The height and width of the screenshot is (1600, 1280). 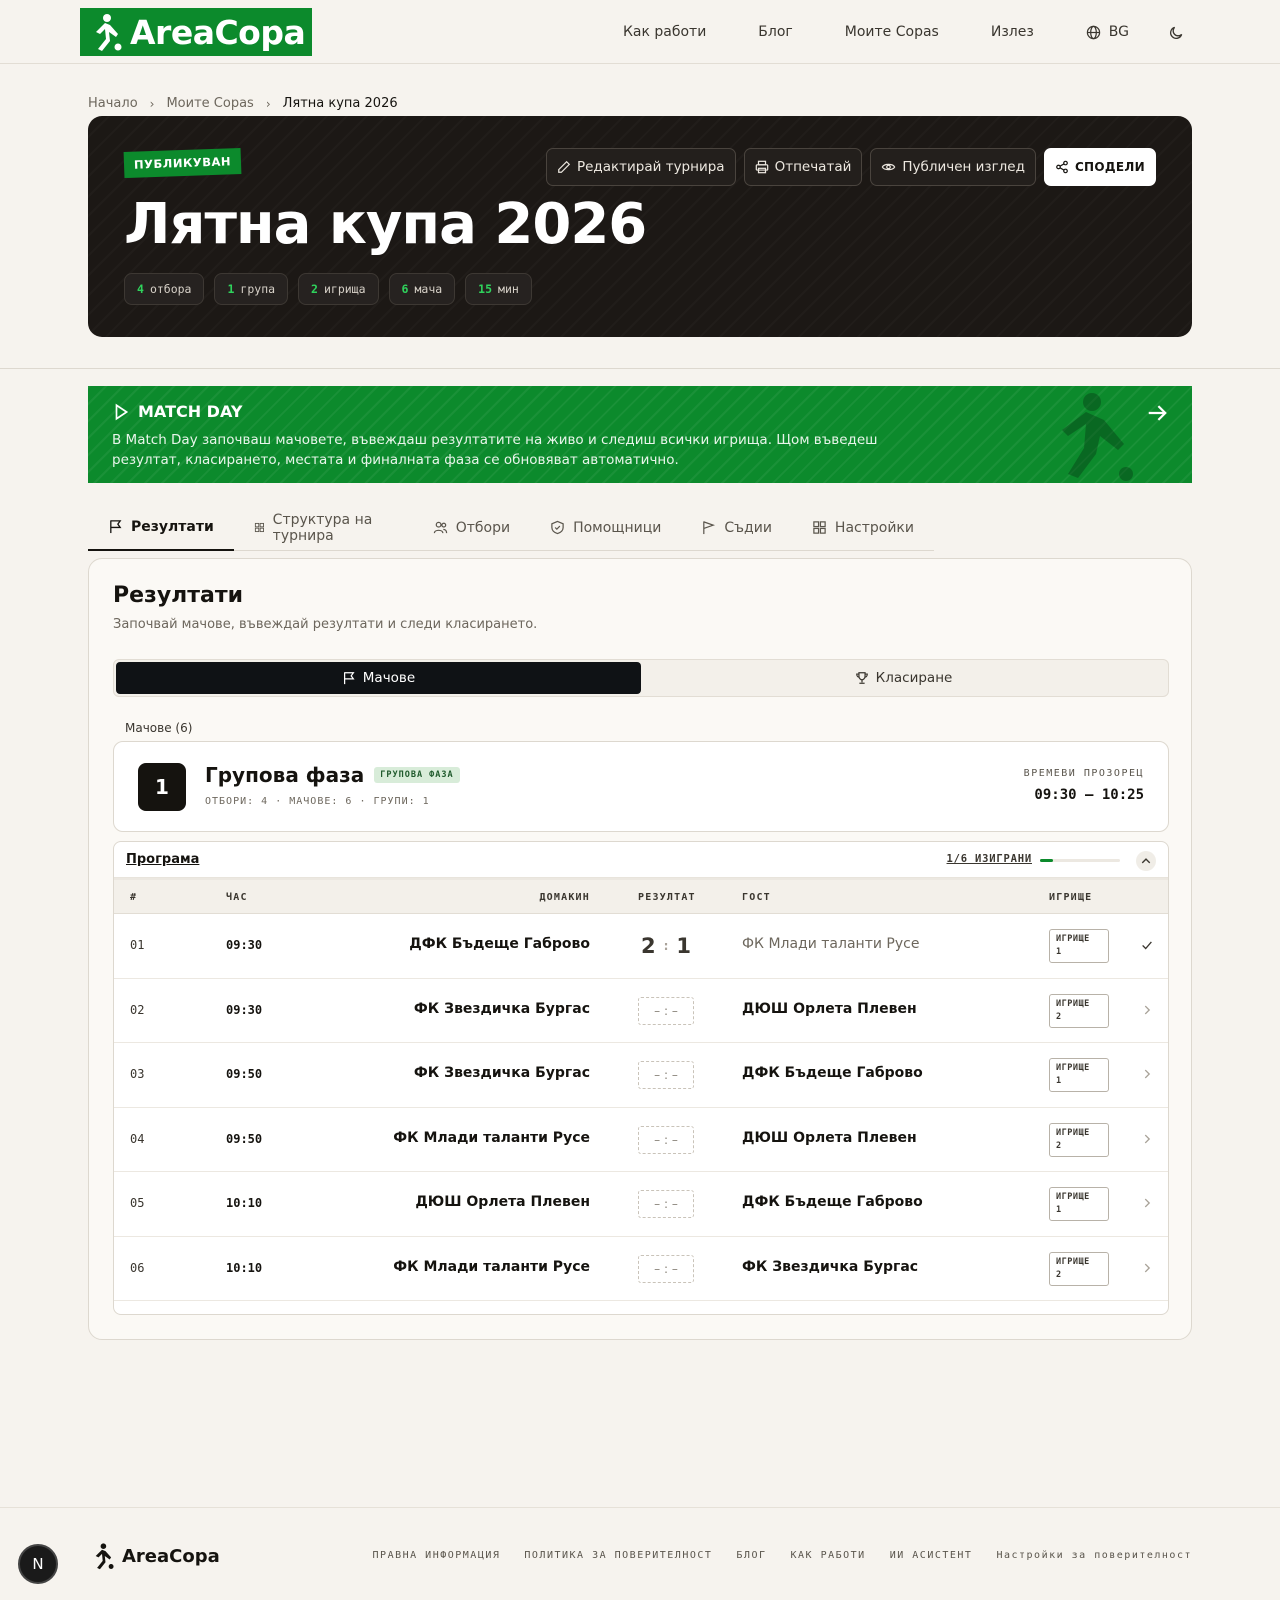 I want to click on col-time: ЧАС, so click(x=237, y=897).